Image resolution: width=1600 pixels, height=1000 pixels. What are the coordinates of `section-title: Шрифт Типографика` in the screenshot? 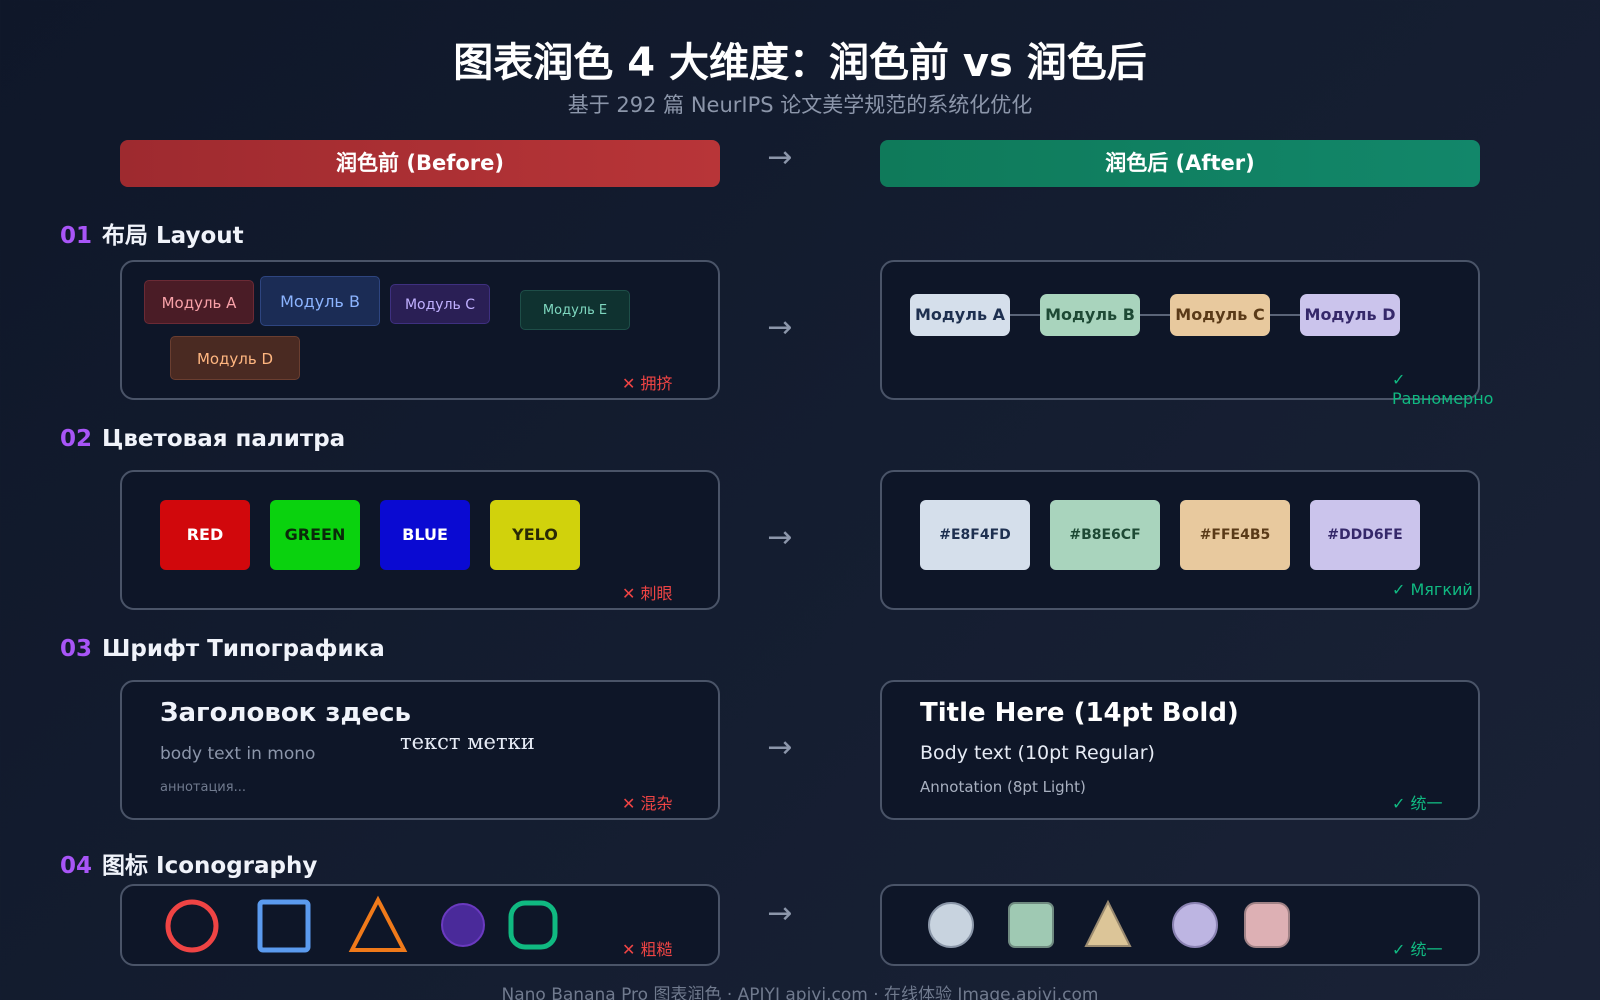 It's located at (243, 649).